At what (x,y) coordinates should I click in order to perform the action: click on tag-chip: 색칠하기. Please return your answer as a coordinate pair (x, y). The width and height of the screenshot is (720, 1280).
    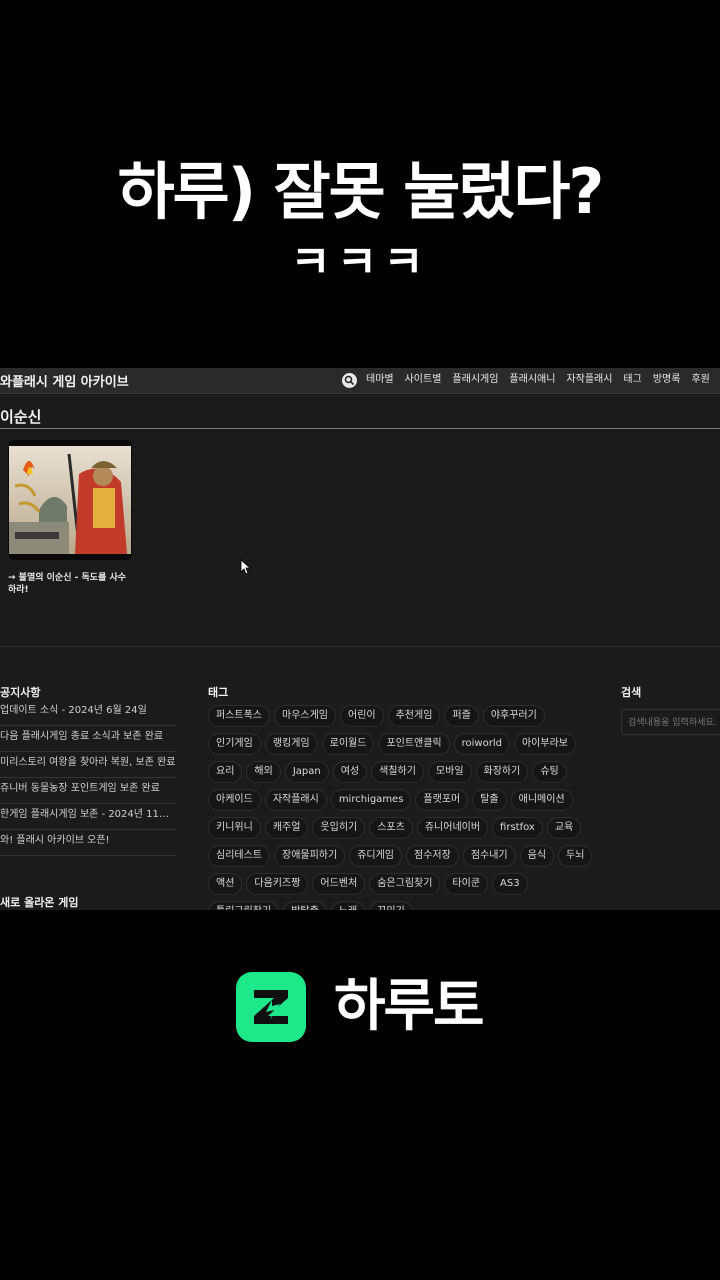
    Looking at the image, I should click on (397, 772).